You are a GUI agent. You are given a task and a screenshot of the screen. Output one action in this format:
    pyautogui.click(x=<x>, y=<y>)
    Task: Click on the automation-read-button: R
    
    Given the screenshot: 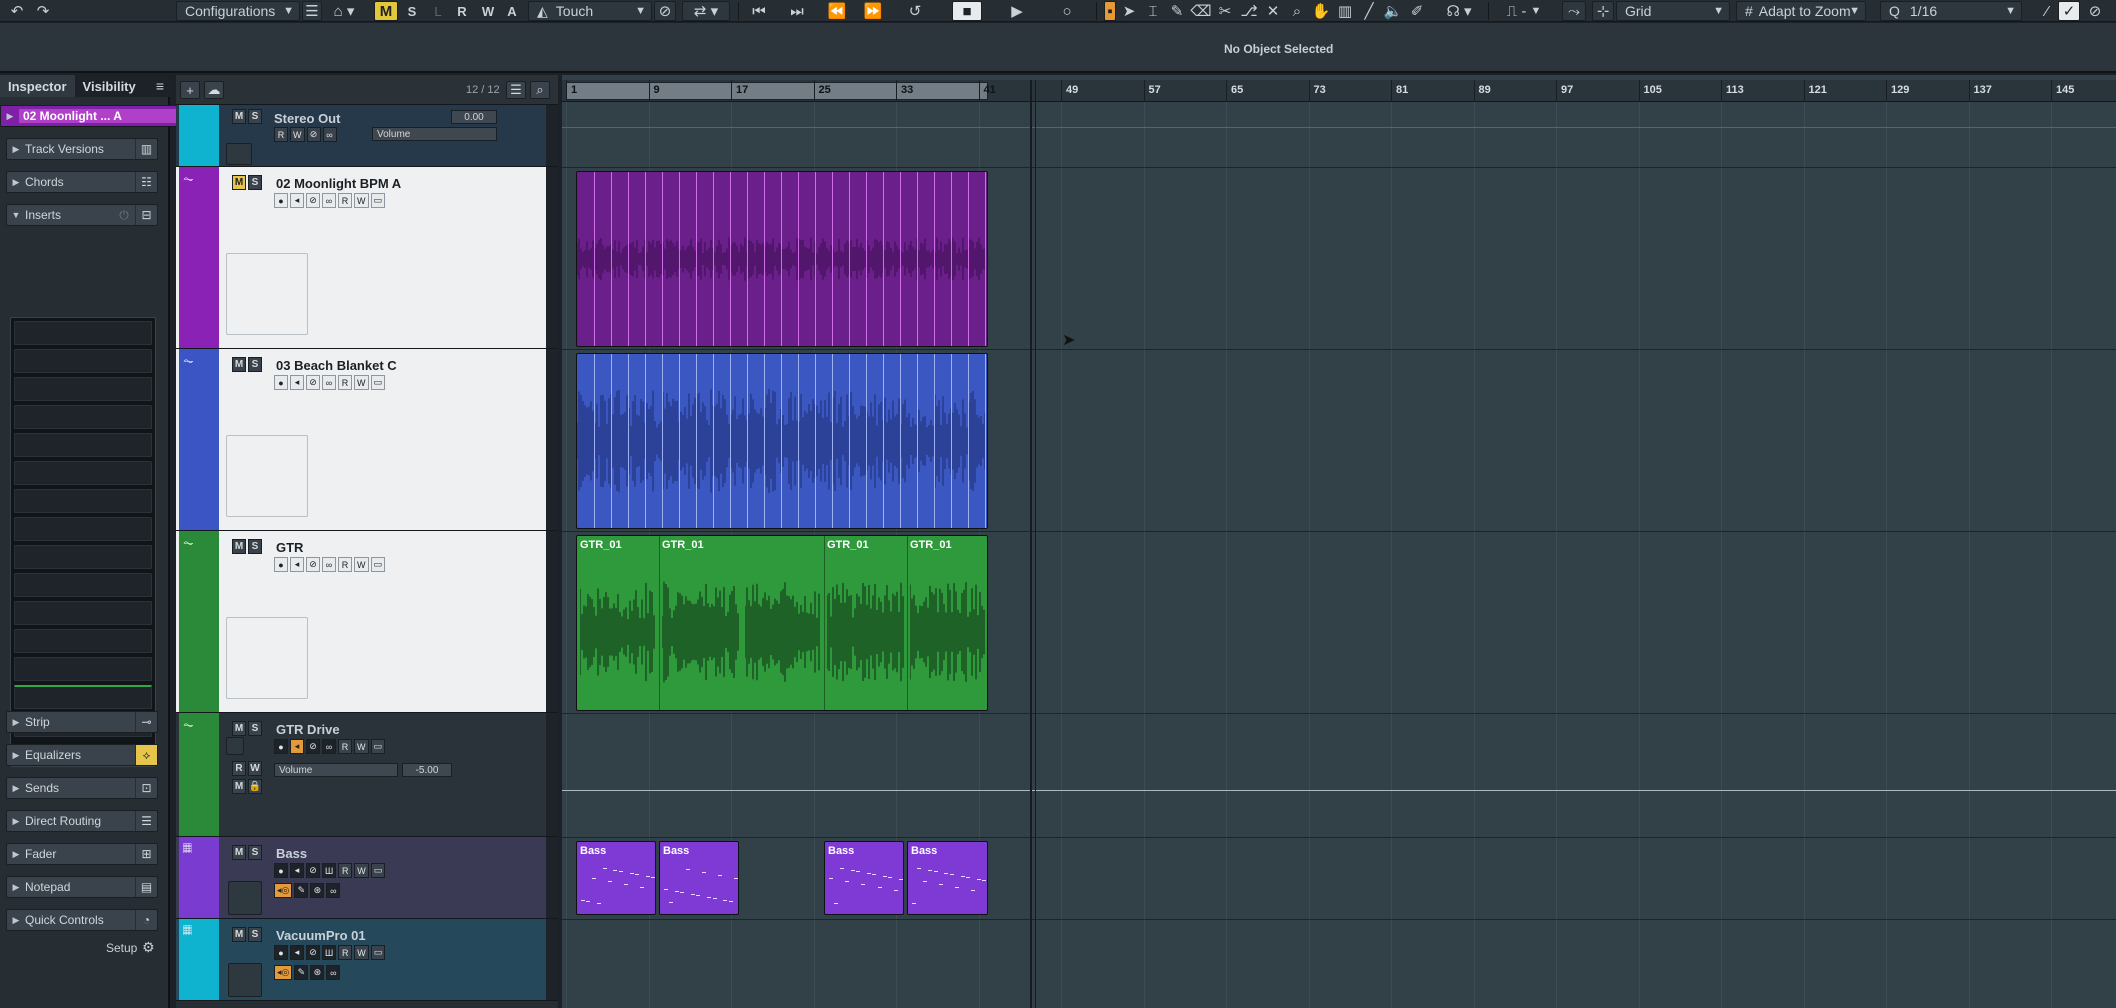 What is the action you would take?
    pyautogui.click(x=239, y=768)
    